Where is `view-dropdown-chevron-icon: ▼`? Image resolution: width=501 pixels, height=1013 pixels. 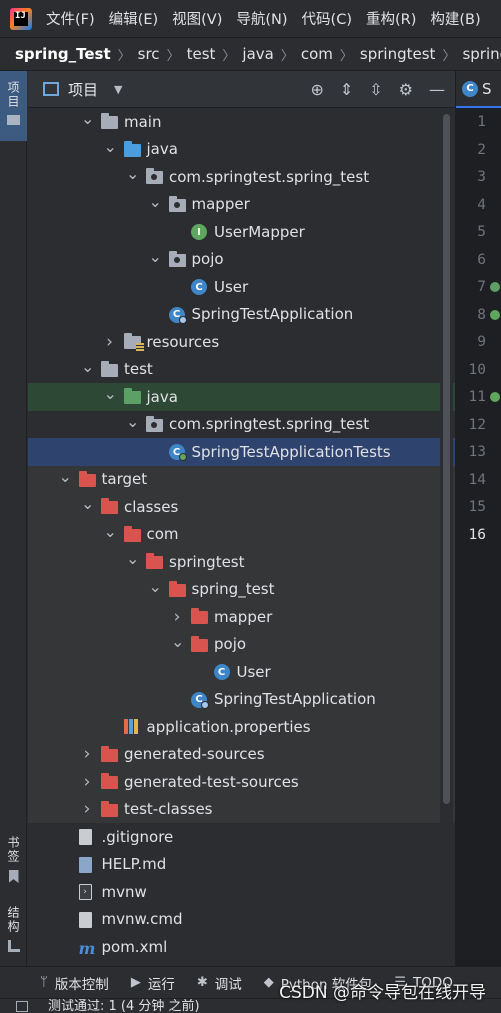 view-dropdown-chevron-icon: ▼ is located at coordinates (118, 89).